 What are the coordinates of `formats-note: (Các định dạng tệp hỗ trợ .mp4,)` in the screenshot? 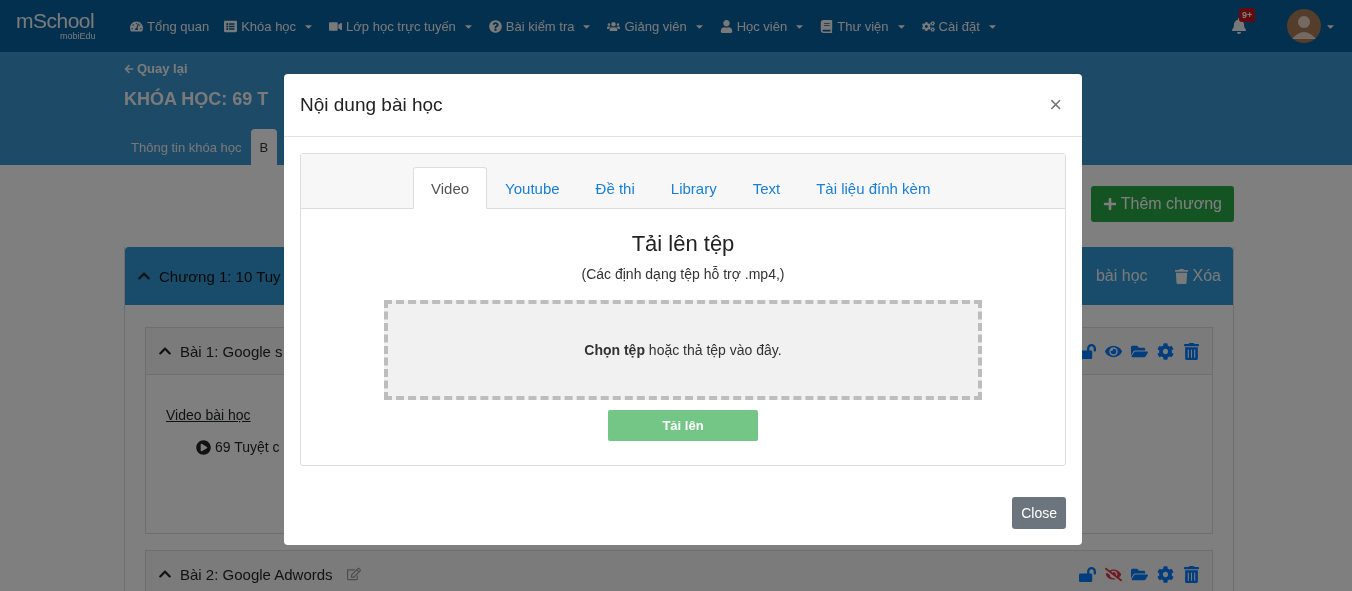 It's located at (683, 274).